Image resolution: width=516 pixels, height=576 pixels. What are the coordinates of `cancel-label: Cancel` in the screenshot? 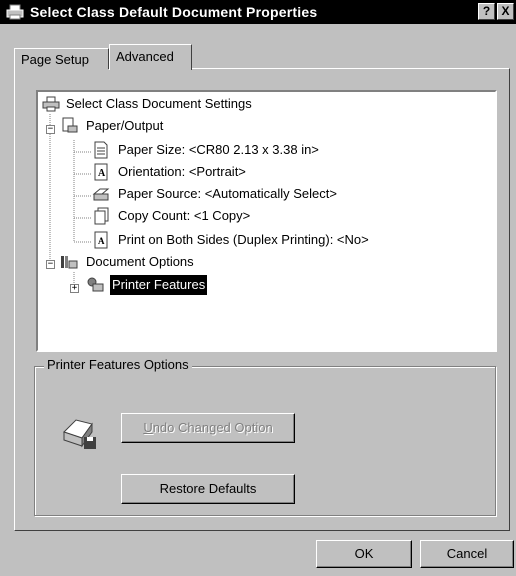 It's located at (467, 553).